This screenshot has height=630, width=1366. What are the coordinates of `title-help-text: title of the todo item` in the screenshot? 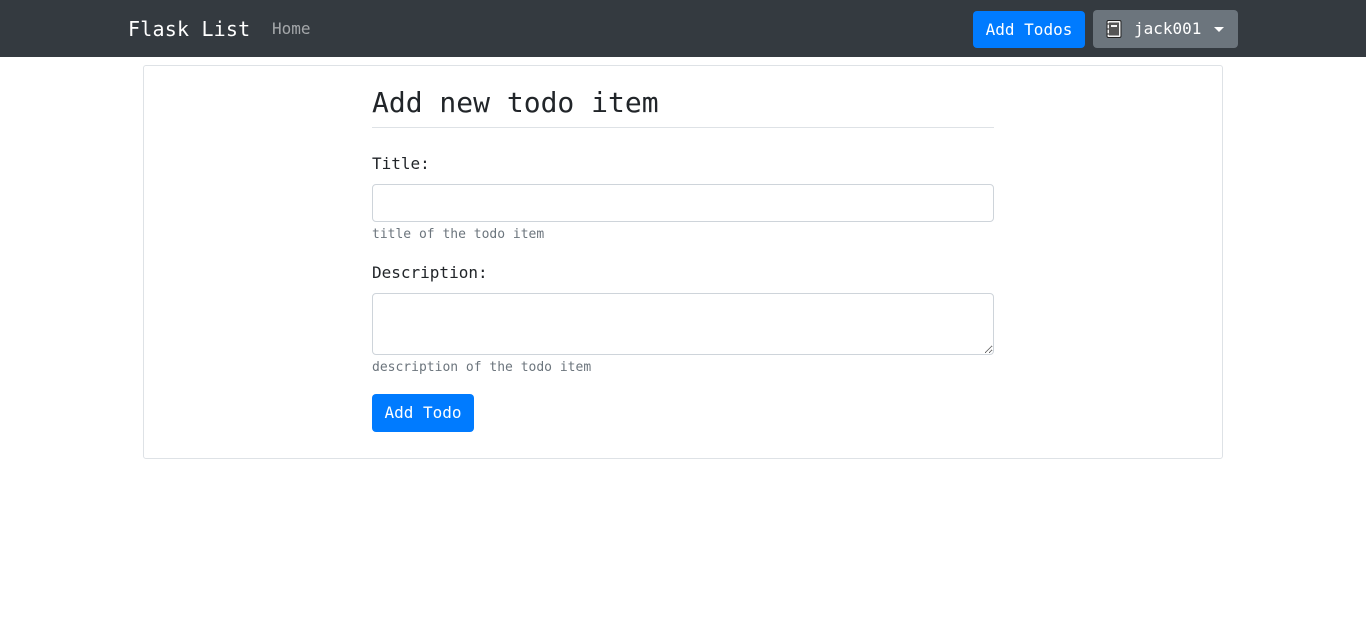 It's located at (458, 234).